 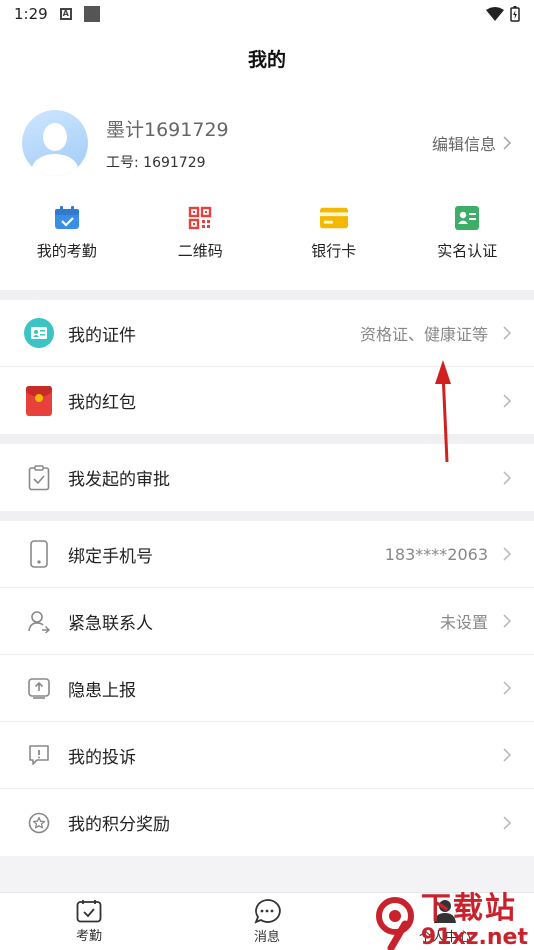 I want to click on bank-card-icon, so click(x=333, y=218).